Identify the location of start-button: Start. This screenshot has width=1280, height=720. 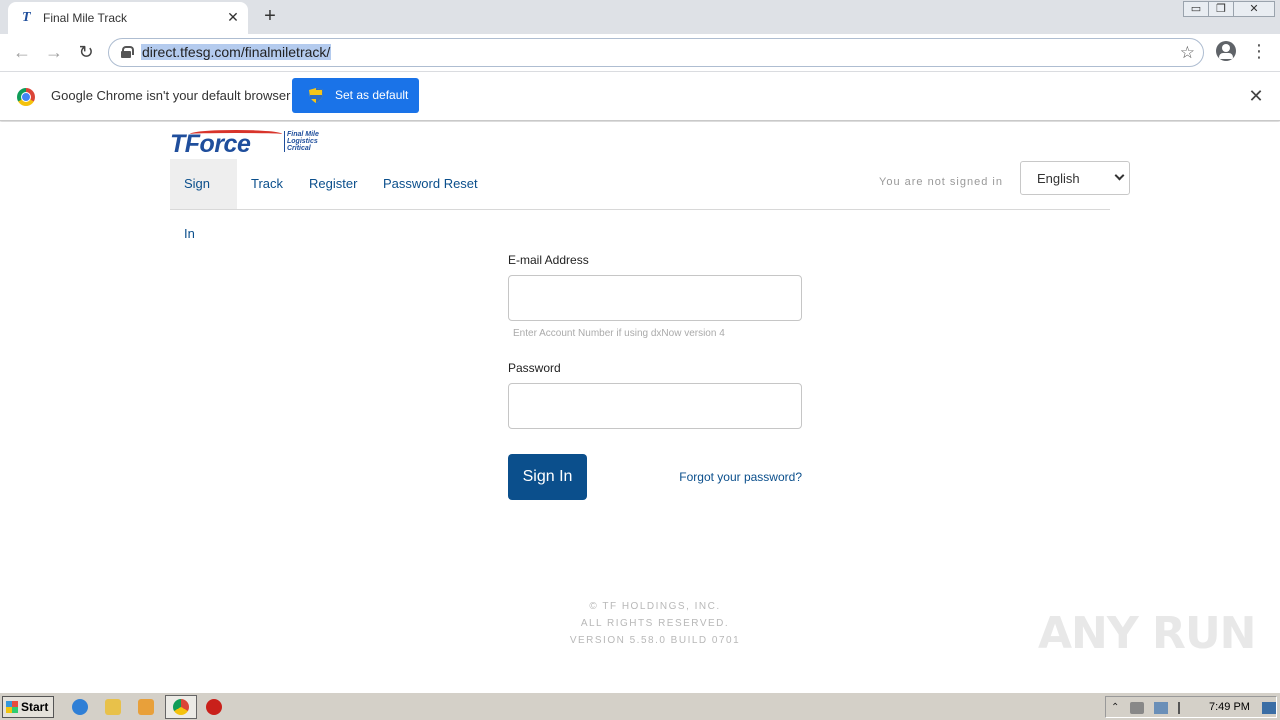
(28, 707).